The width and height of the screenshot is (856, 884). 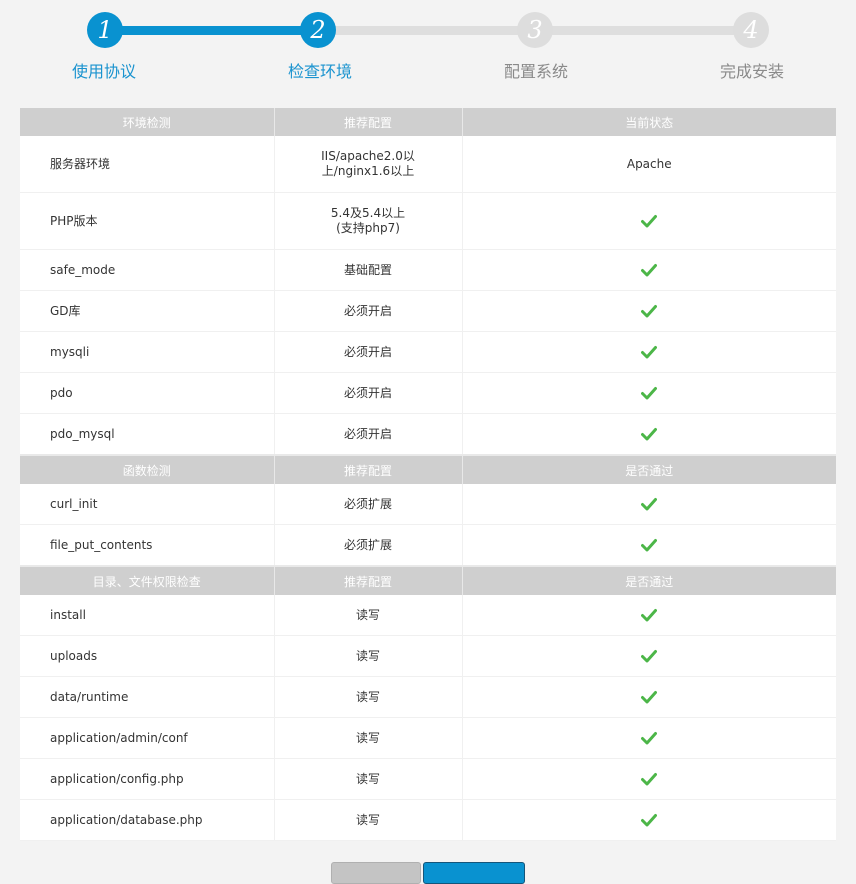 I want to click on func-header-recommend: 推荐配置, so click(x=368, y=469).